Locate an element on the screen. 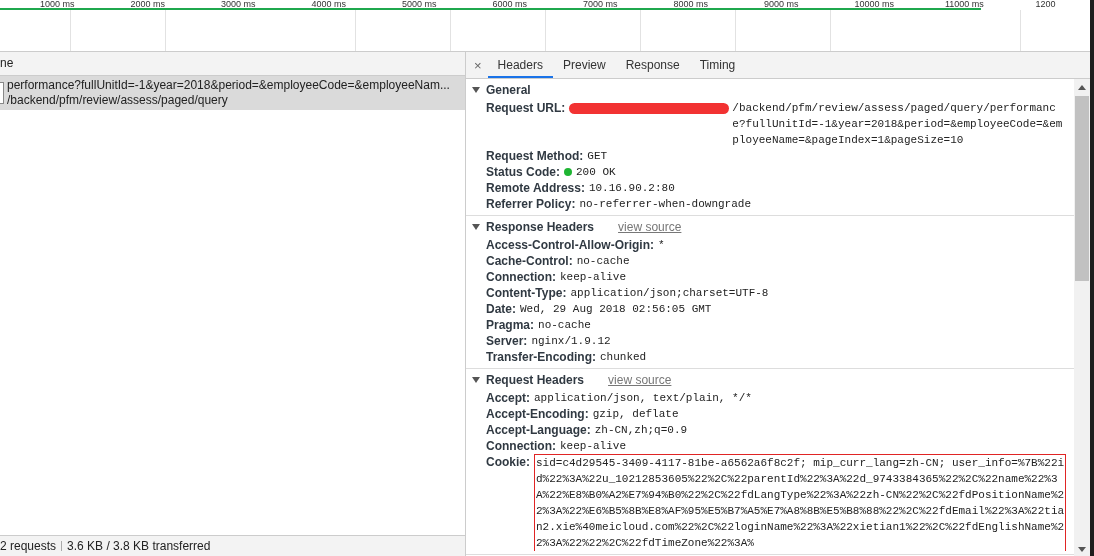  tick-label: 11000 ms is located at coordinates (965, 4).